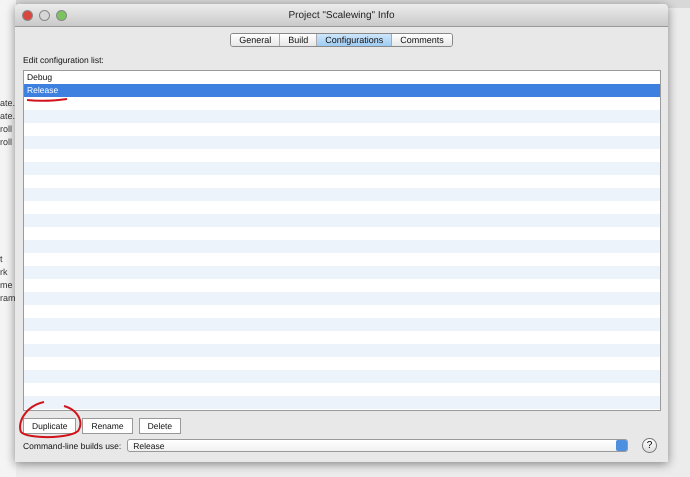 The height and width of the screenshot is (477, 690). Describe the element at coordinates (72, 445) in the screenshot. I see `field-label: Command-line builds use:` at that location.